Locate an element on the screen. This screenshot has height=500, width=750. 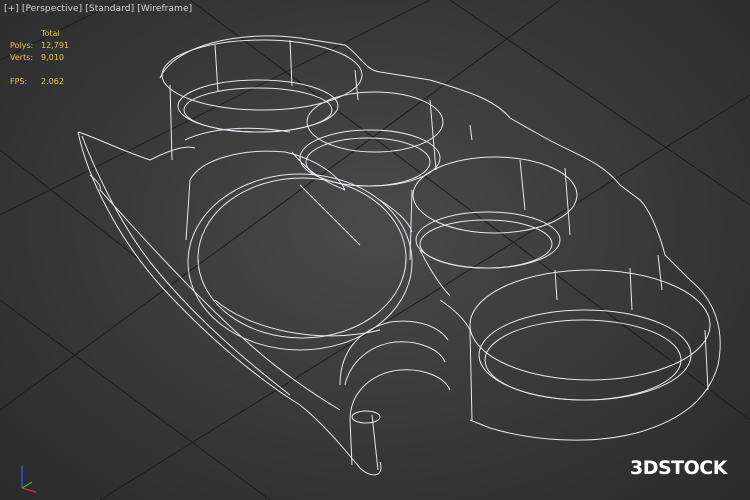
stats-polys-label: Polys: is located at coordinates (22, 45).